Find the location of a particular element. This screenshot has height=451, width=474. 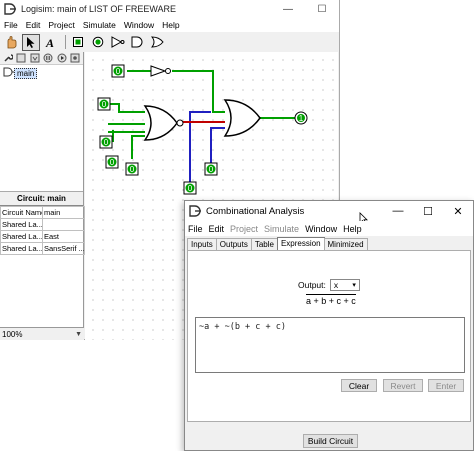

attribute-value is located at coordinates (63, 224).